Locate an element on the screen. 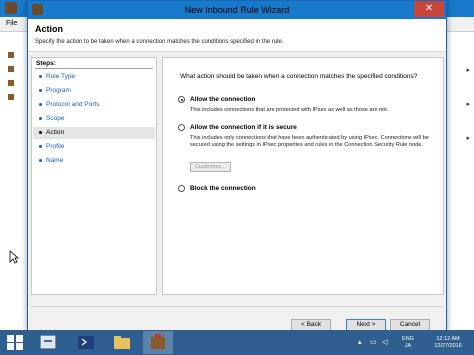 This screenshot has height=355, width=474. step-profile: Profile is located at coordinates (94, 147).